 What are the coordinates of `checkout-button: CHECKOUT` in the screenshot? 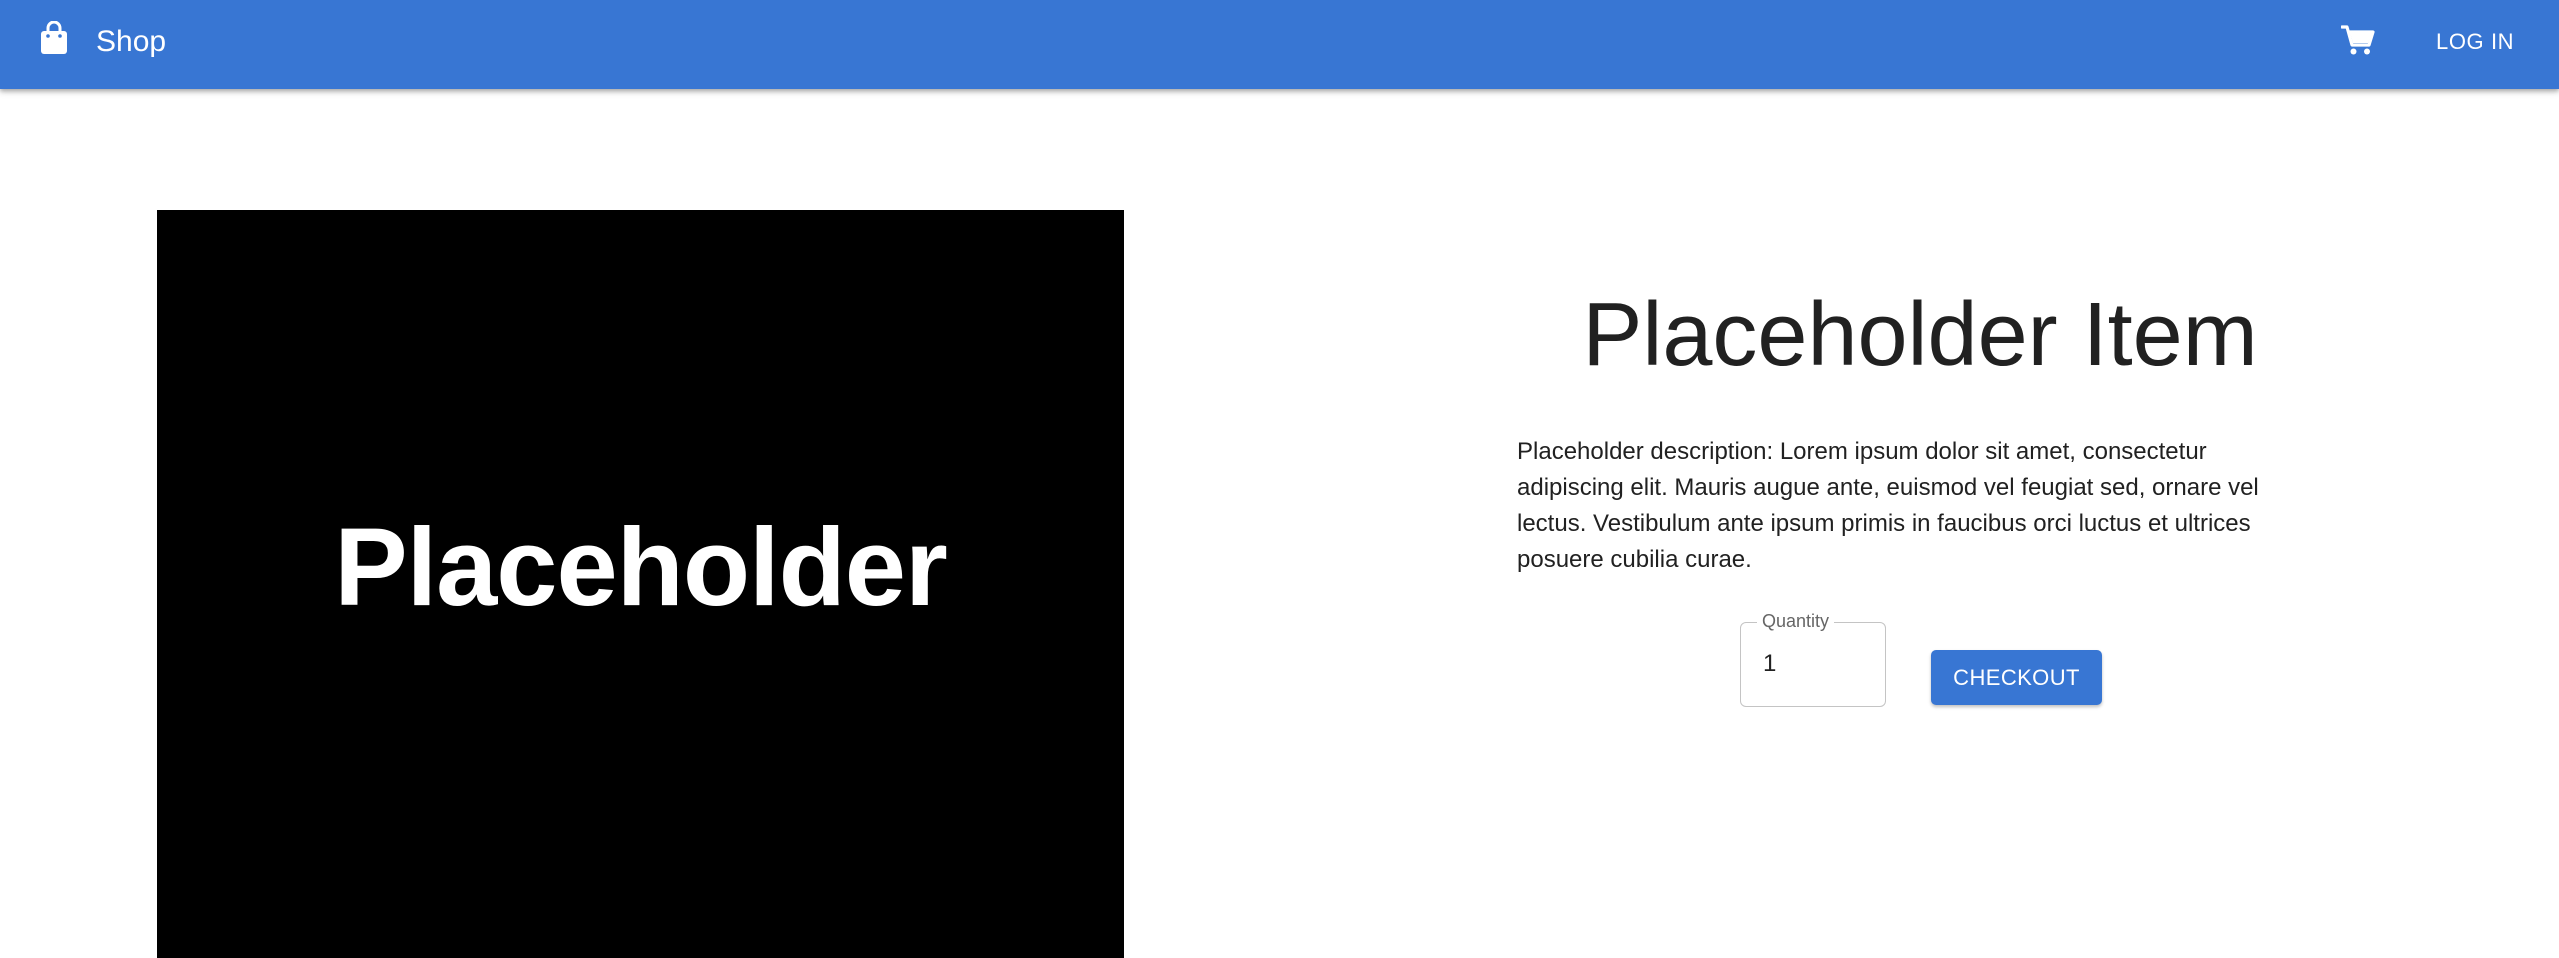 It's located at (2016, 677).